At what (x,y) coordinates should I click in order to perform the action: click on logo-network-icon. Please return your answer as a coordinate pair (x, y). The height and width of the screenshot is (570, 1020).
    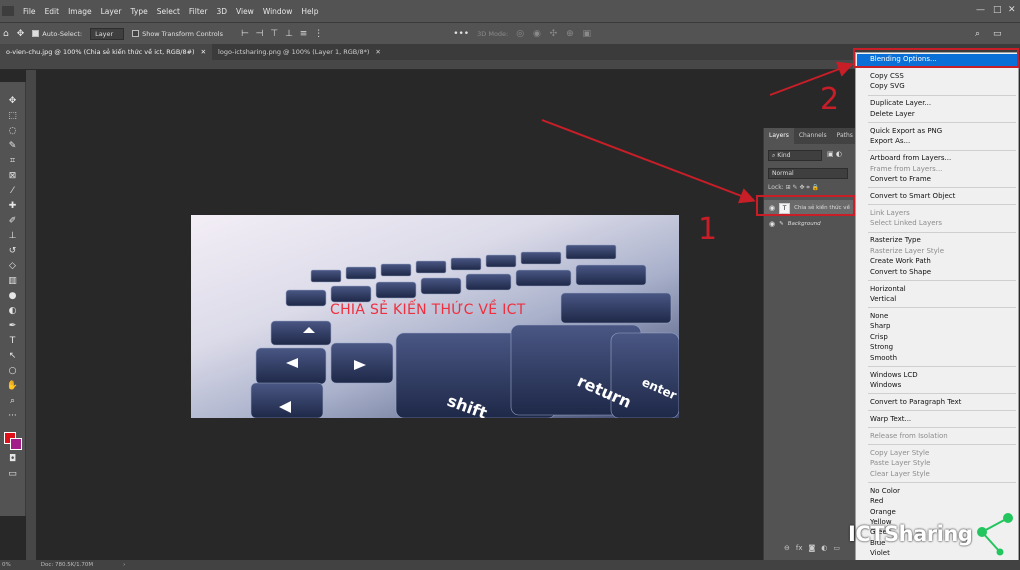
    Looking at the image, I should click on (995, 534).